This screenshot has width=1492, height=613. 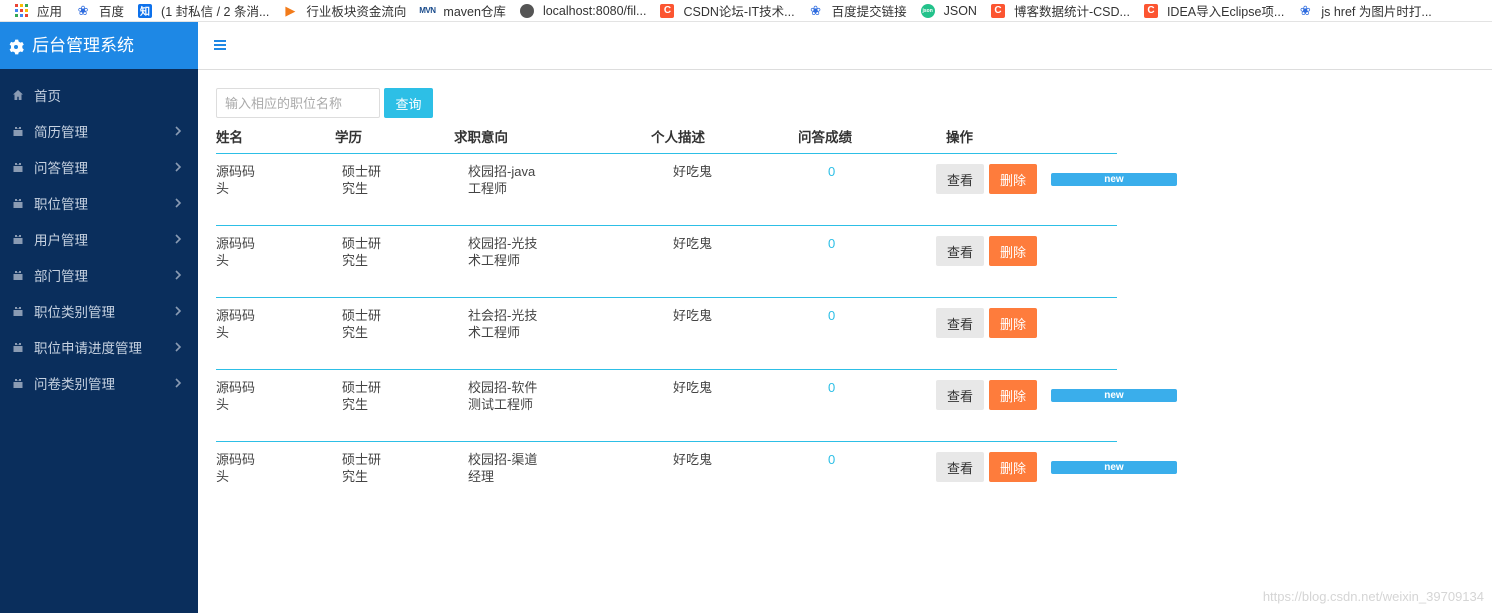 What do you see at coordinates (38, 10) in the screenshot?
I see `bookmark-item: 应用` at bounding box center [38, 10].